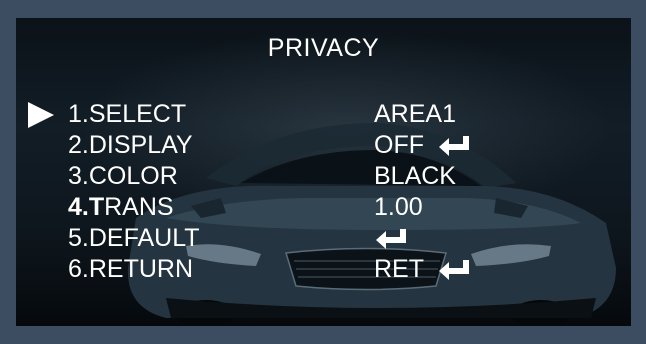 This screenshot has width=646, height=344. I want to click on right-triangle-cursor-icon, so click(41, 115).